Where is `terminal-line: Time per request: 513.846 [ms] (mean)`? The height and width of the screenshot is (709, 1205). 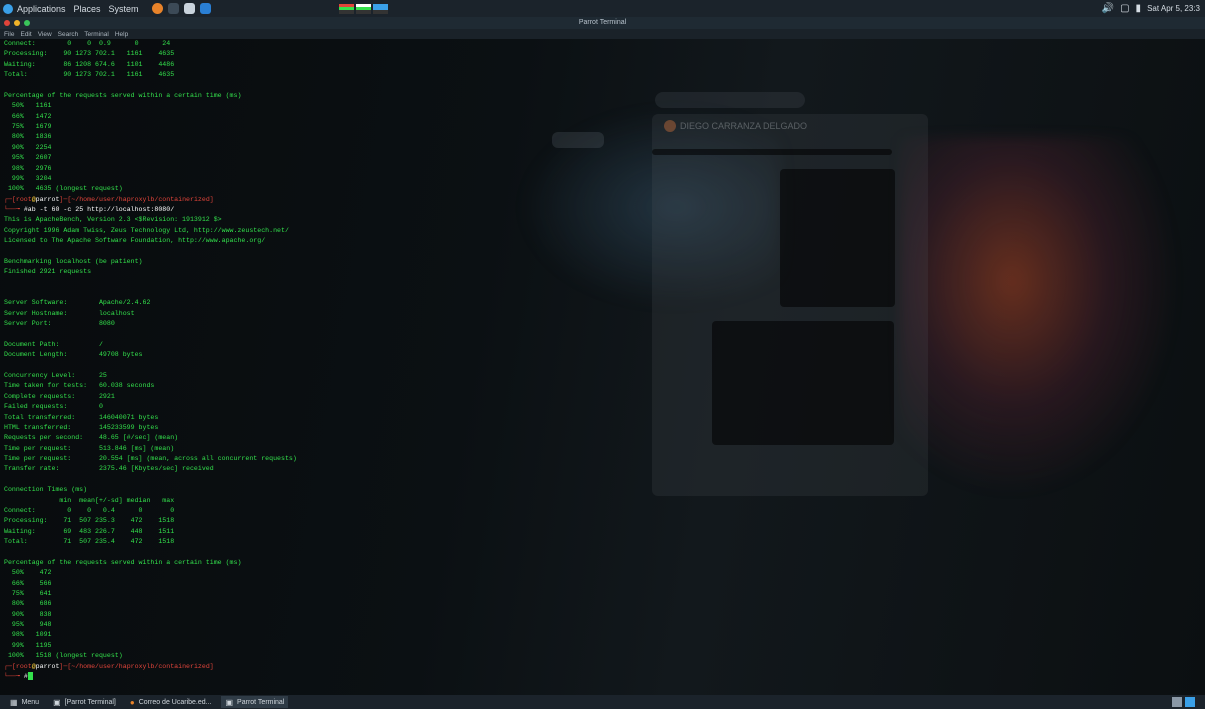 terminal-line: Time per request: 513.846 [ms] (mean) is located at coordinates (89, 448).